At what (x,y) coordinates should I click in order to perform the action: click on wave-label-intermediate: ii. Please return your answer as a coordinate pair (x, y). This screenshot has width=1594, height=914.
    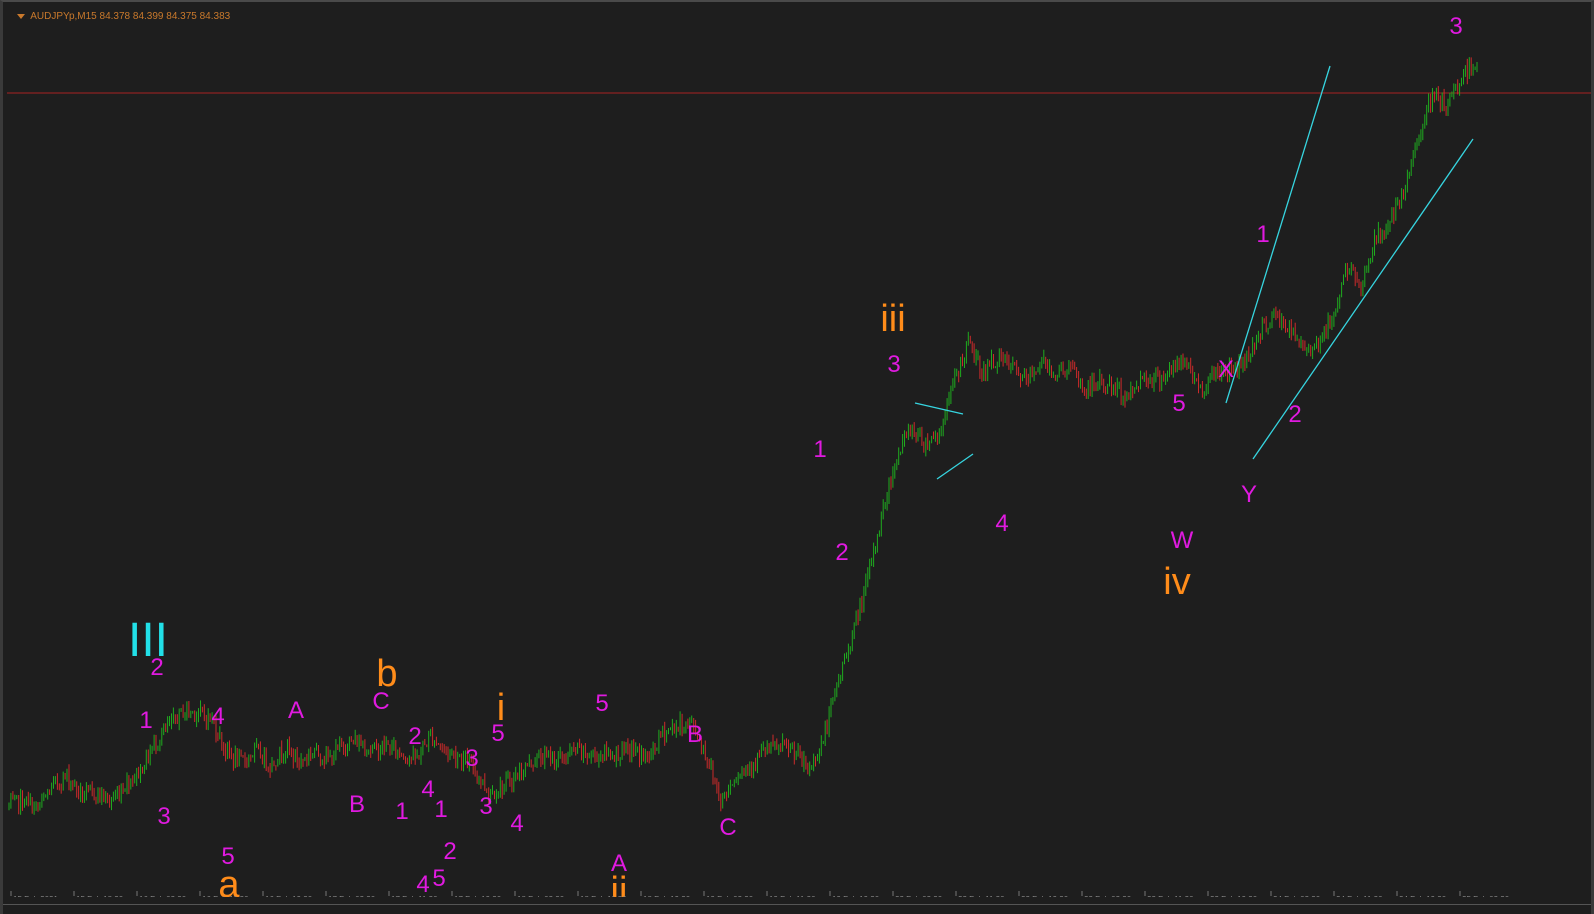
    Looking at the image, I should click on (619, 883).